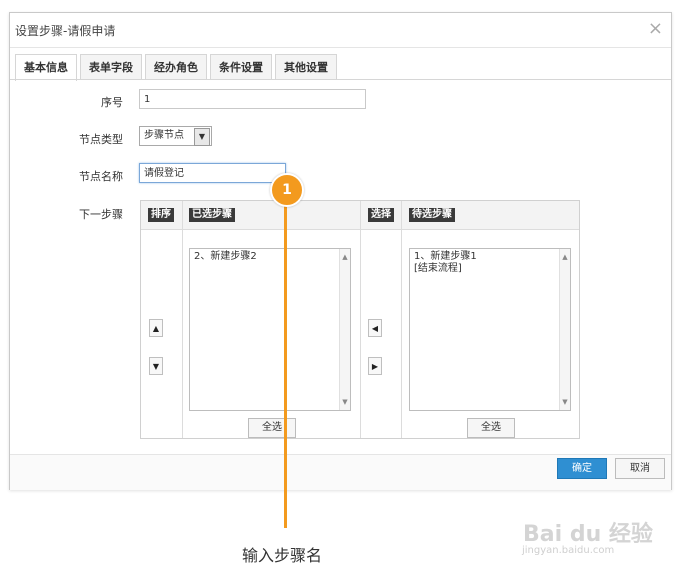 The image size is (681, 576). I want to click on tab-basic-info: 基本信息, so click(46, 67).